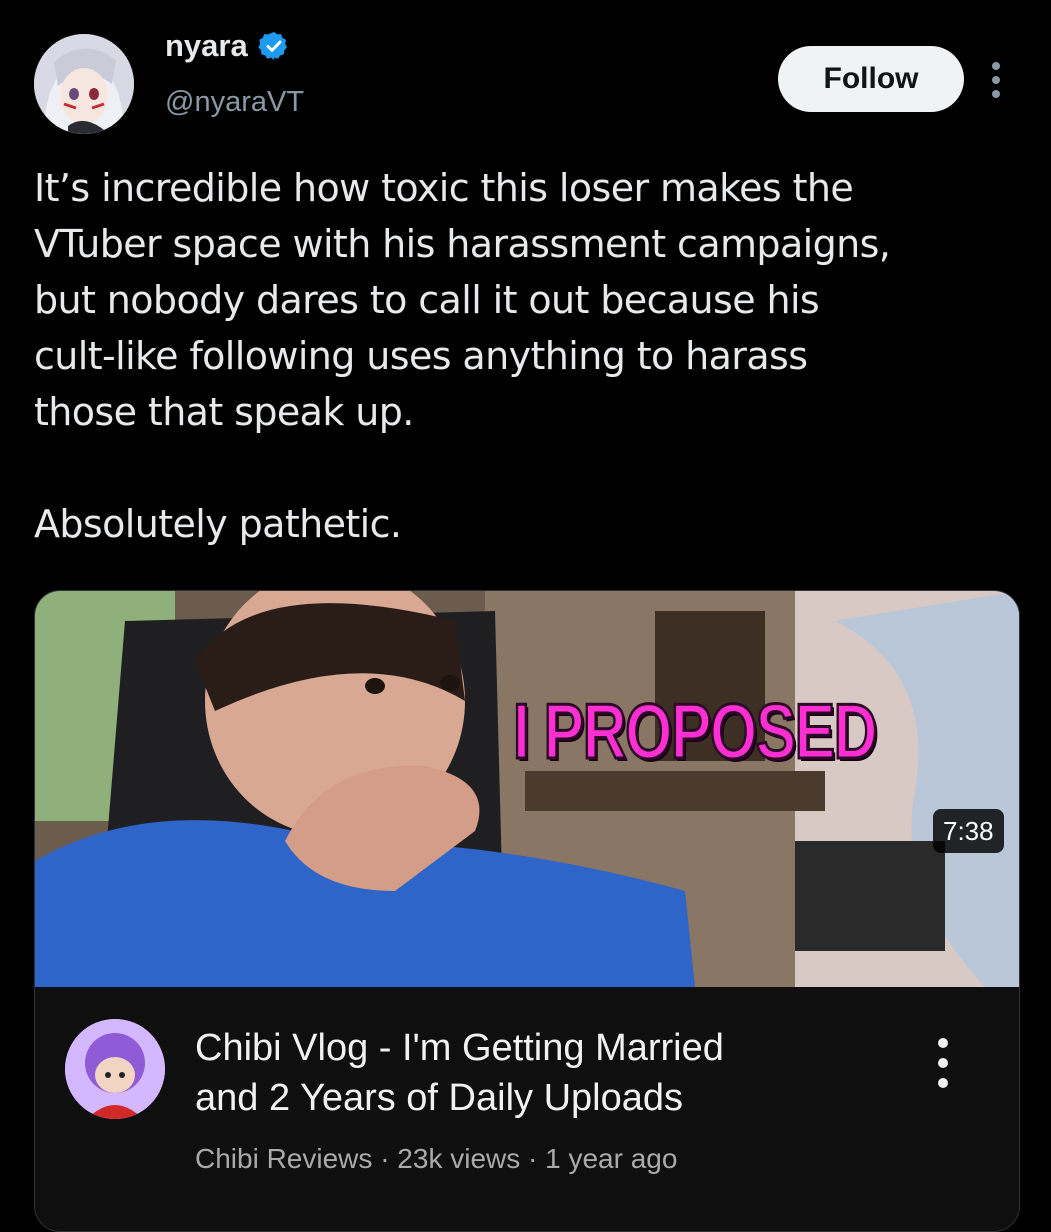 Image resolution: width=1051 pixels, height=1232 pixels. I want to click on video-duration: 7:38, so click(968, 831).